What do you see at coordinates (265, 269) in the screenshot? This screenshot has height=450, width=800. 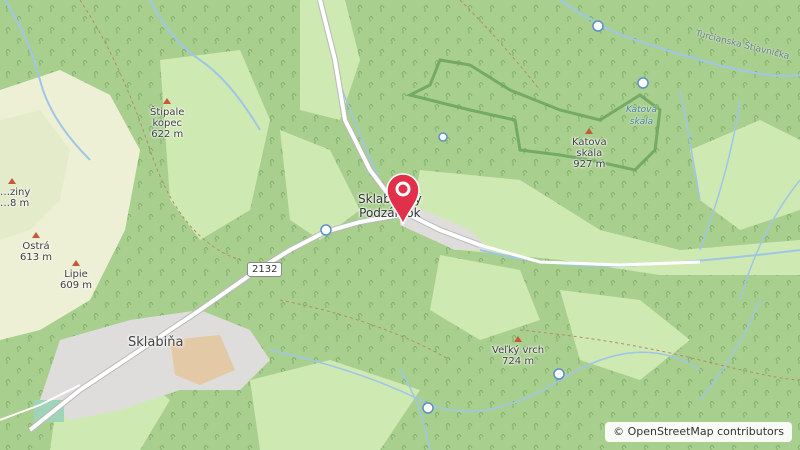 I see `road-number-shield: 2132` at bounding box center [265, 269].